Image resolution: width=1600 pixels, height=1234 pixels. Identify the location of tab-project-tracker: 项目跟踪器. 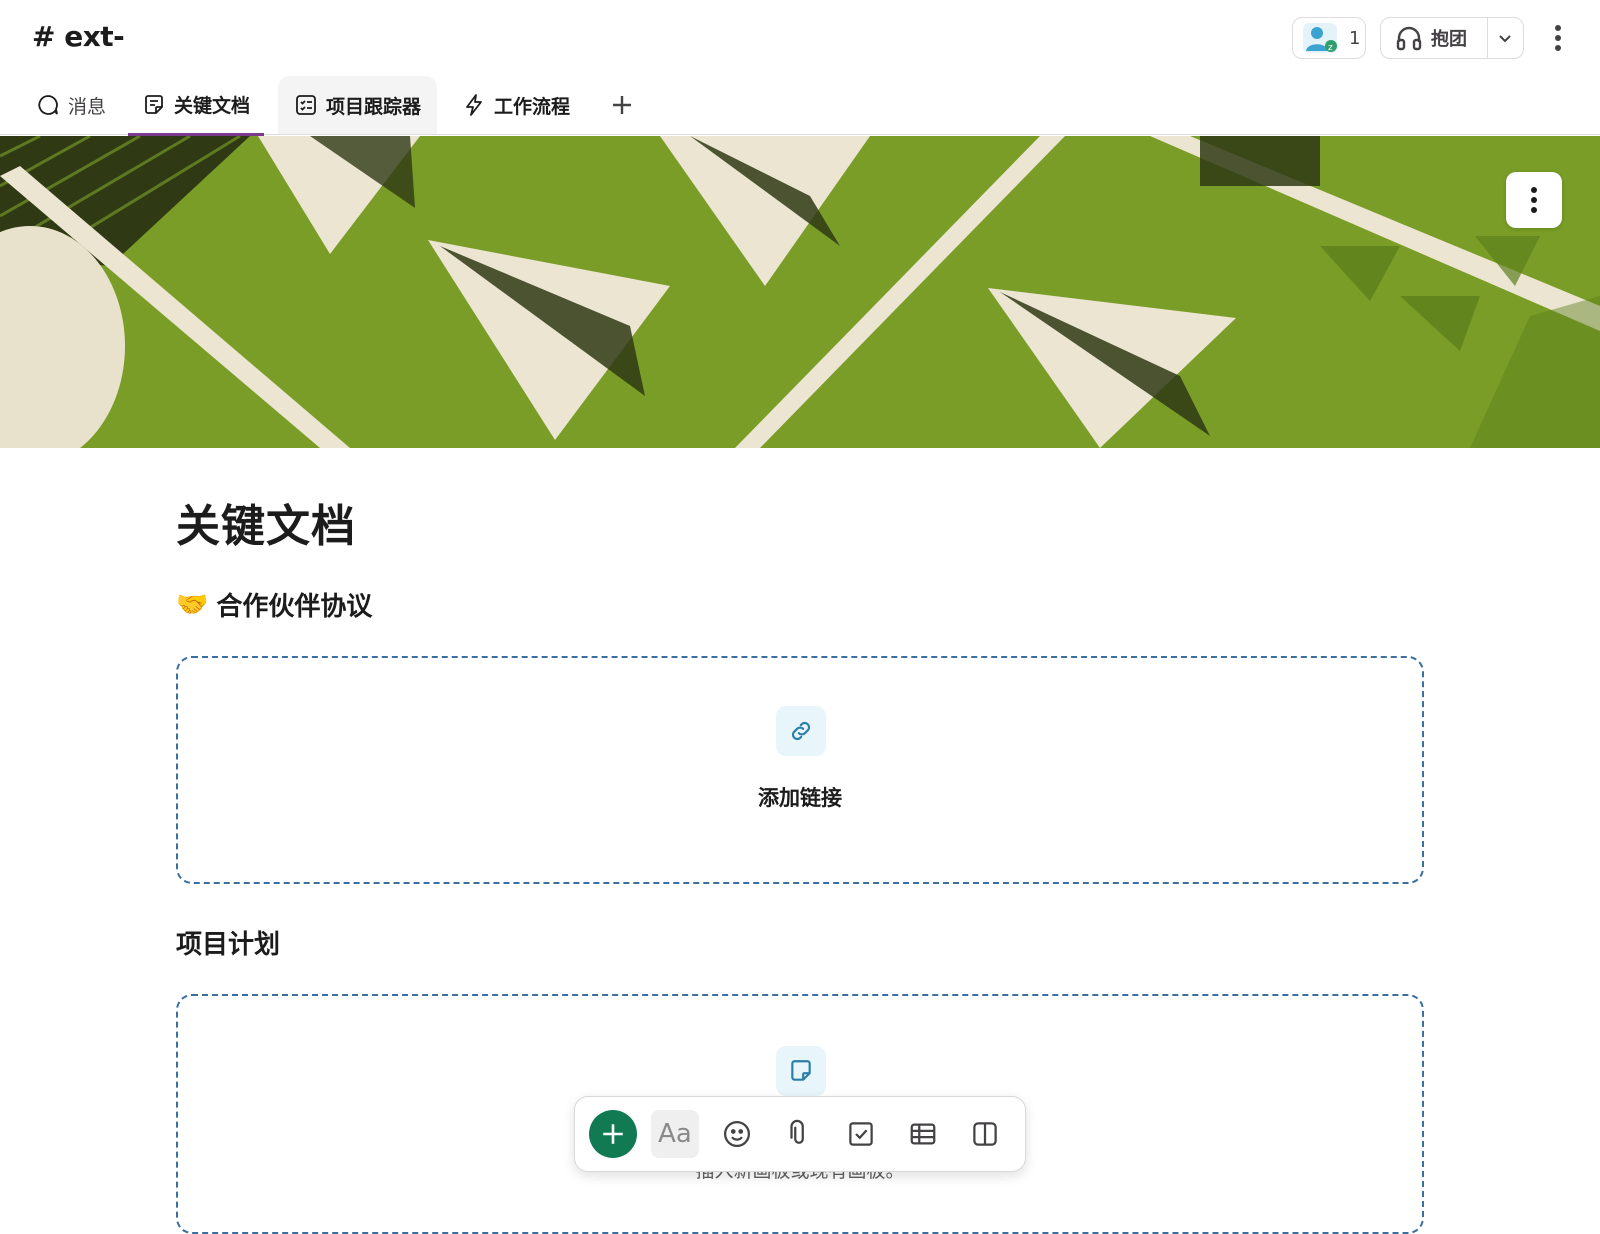
(358, 105).